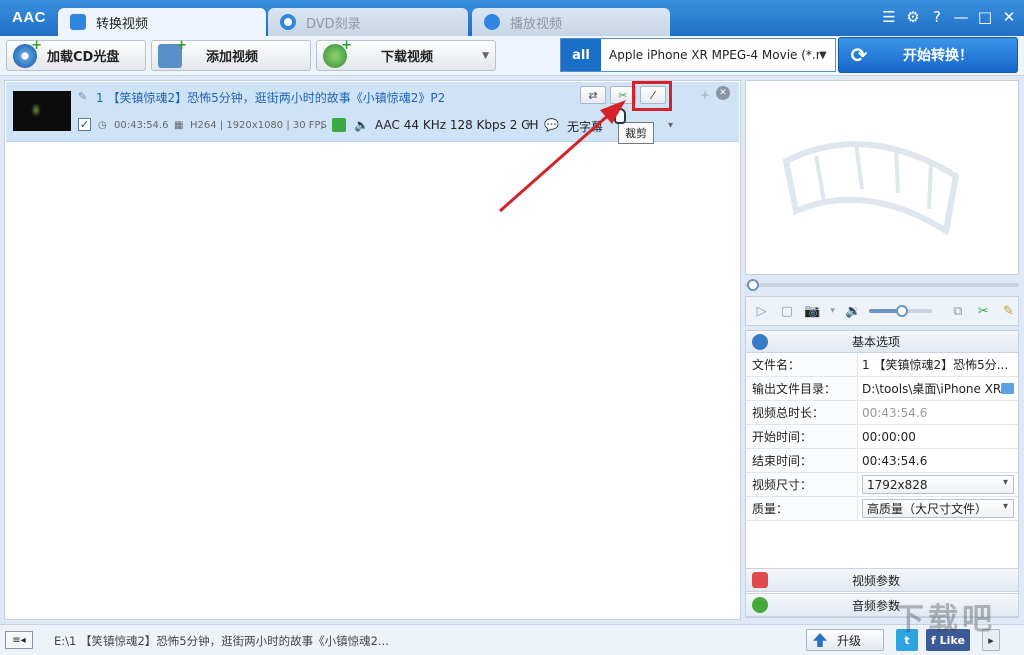  What do you see at coordinates (802, 436) in the screenshot?
I see `property-key: 开始时间：` at bounding box center [802, 436].